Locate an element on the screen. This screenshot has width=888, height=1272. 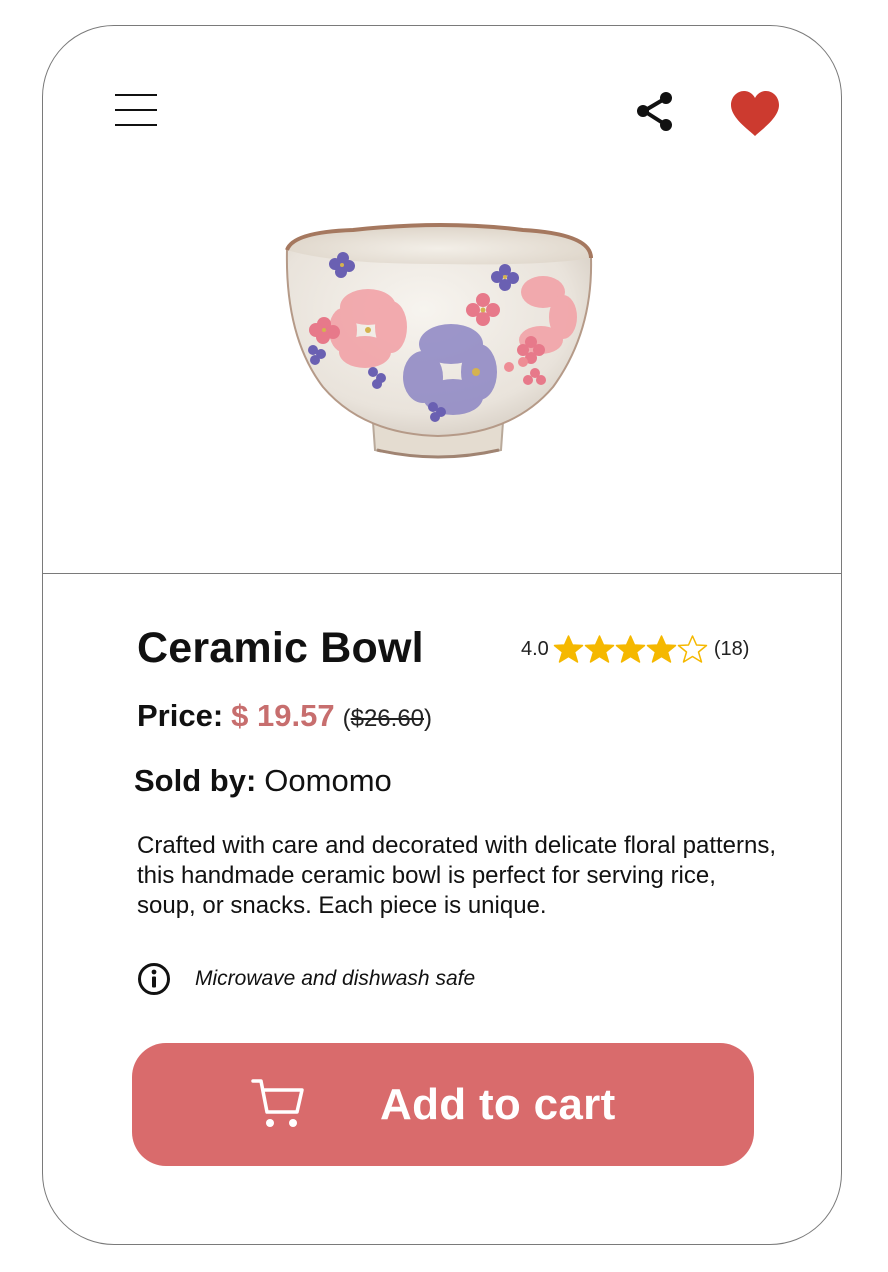
price-row: Price: $ 19.57 ($26.60) is located at coordinates (284, 716).